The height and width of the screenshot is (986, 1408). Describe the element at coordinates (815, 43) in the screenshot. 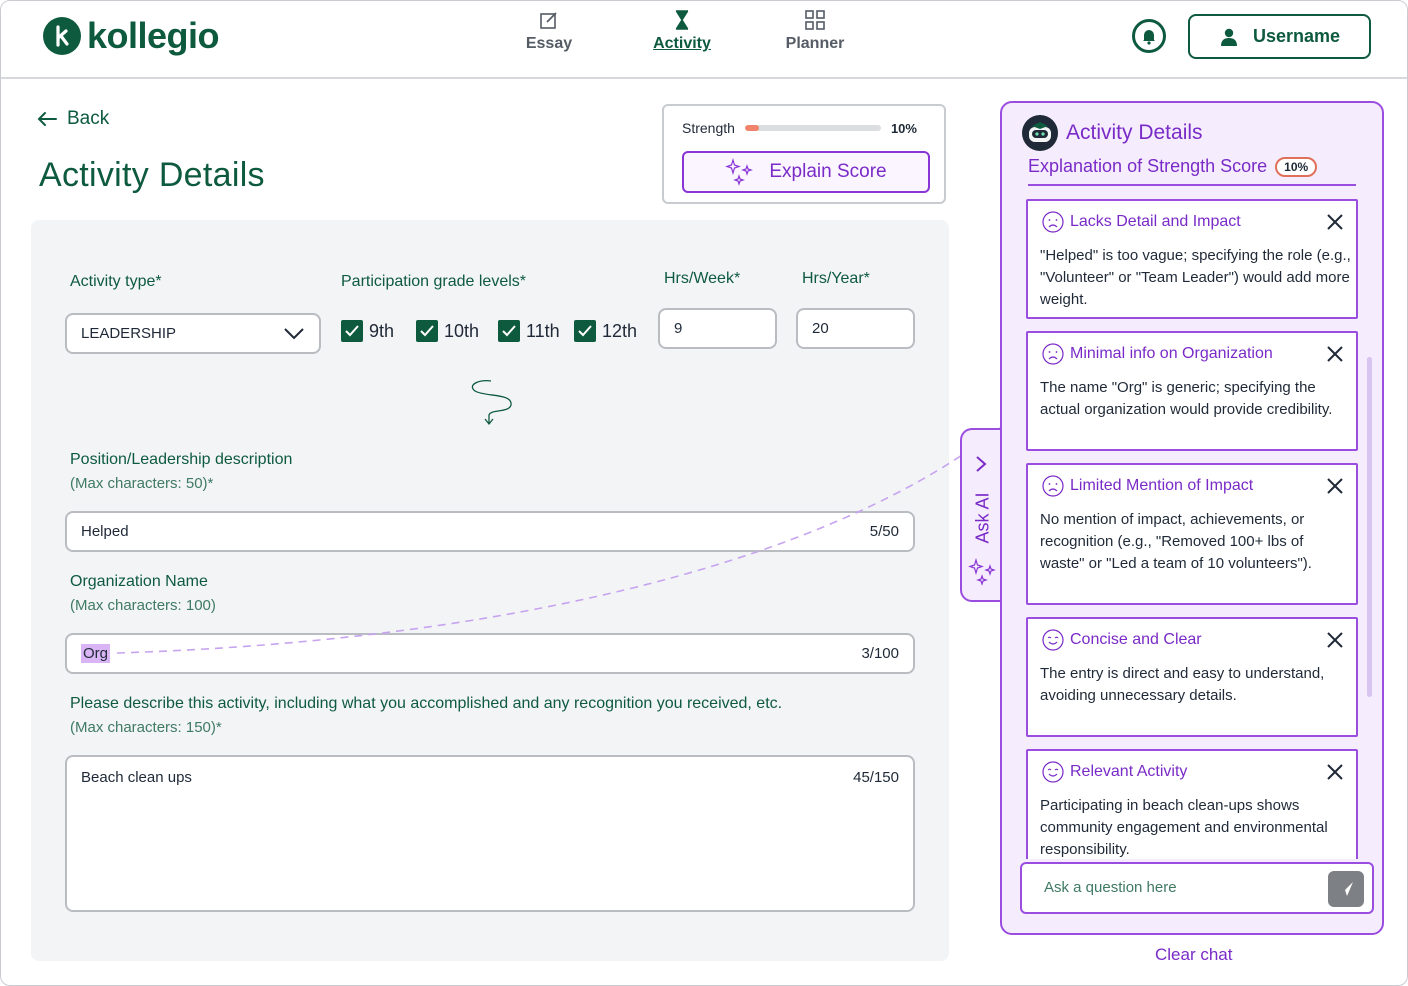

I see `nav-planner-label: Planner` at that location.